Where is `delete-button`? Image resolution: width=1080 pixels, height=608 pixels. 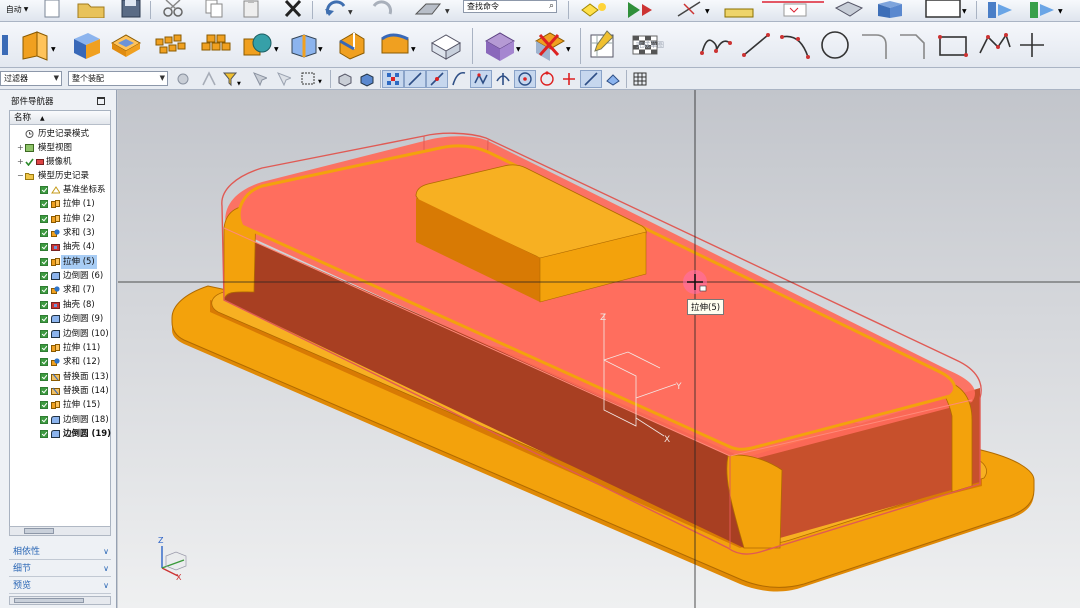 delete-button is located at coordinates (293, 9).